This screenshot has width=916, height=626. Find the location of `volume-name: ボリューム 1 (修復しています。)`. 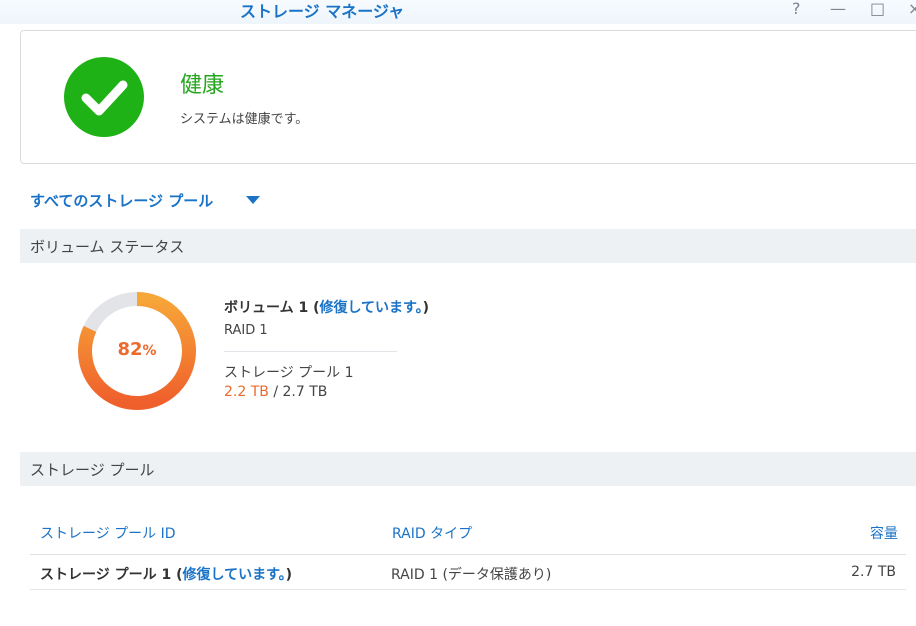

volume-name: ボリューム 1 (修復しています。) is located at coordinates (326, 307).